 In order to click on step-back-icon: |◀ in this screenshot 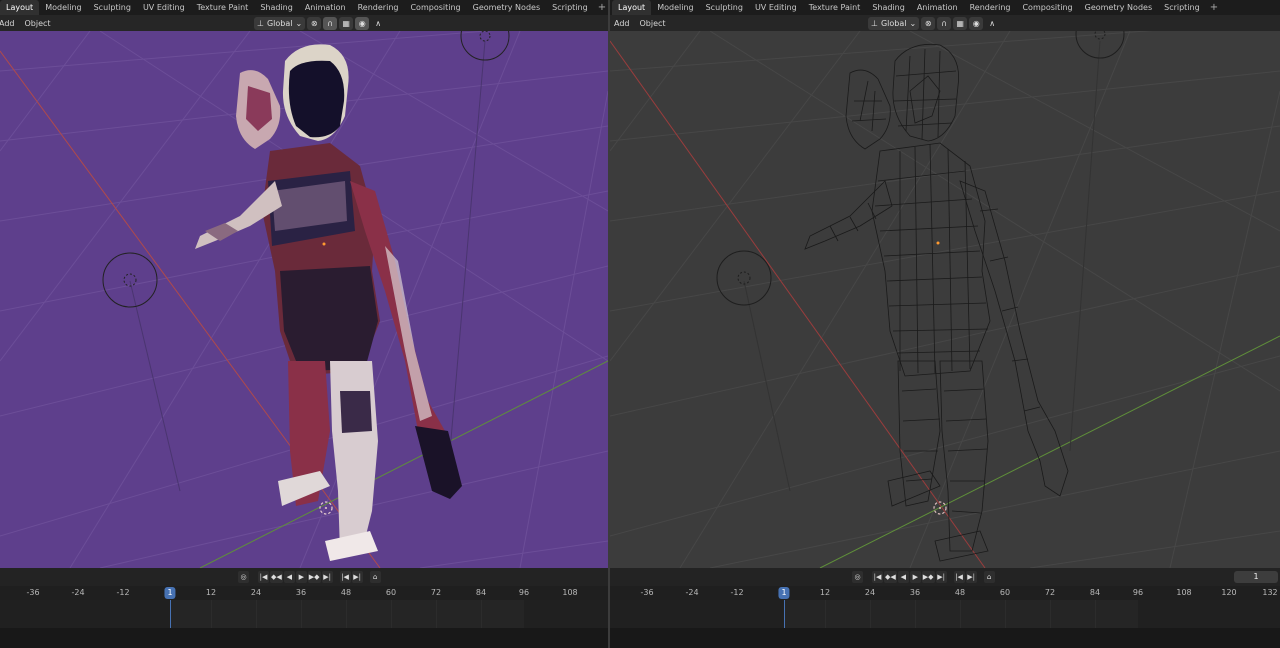, I will do `click(959, 577)`.